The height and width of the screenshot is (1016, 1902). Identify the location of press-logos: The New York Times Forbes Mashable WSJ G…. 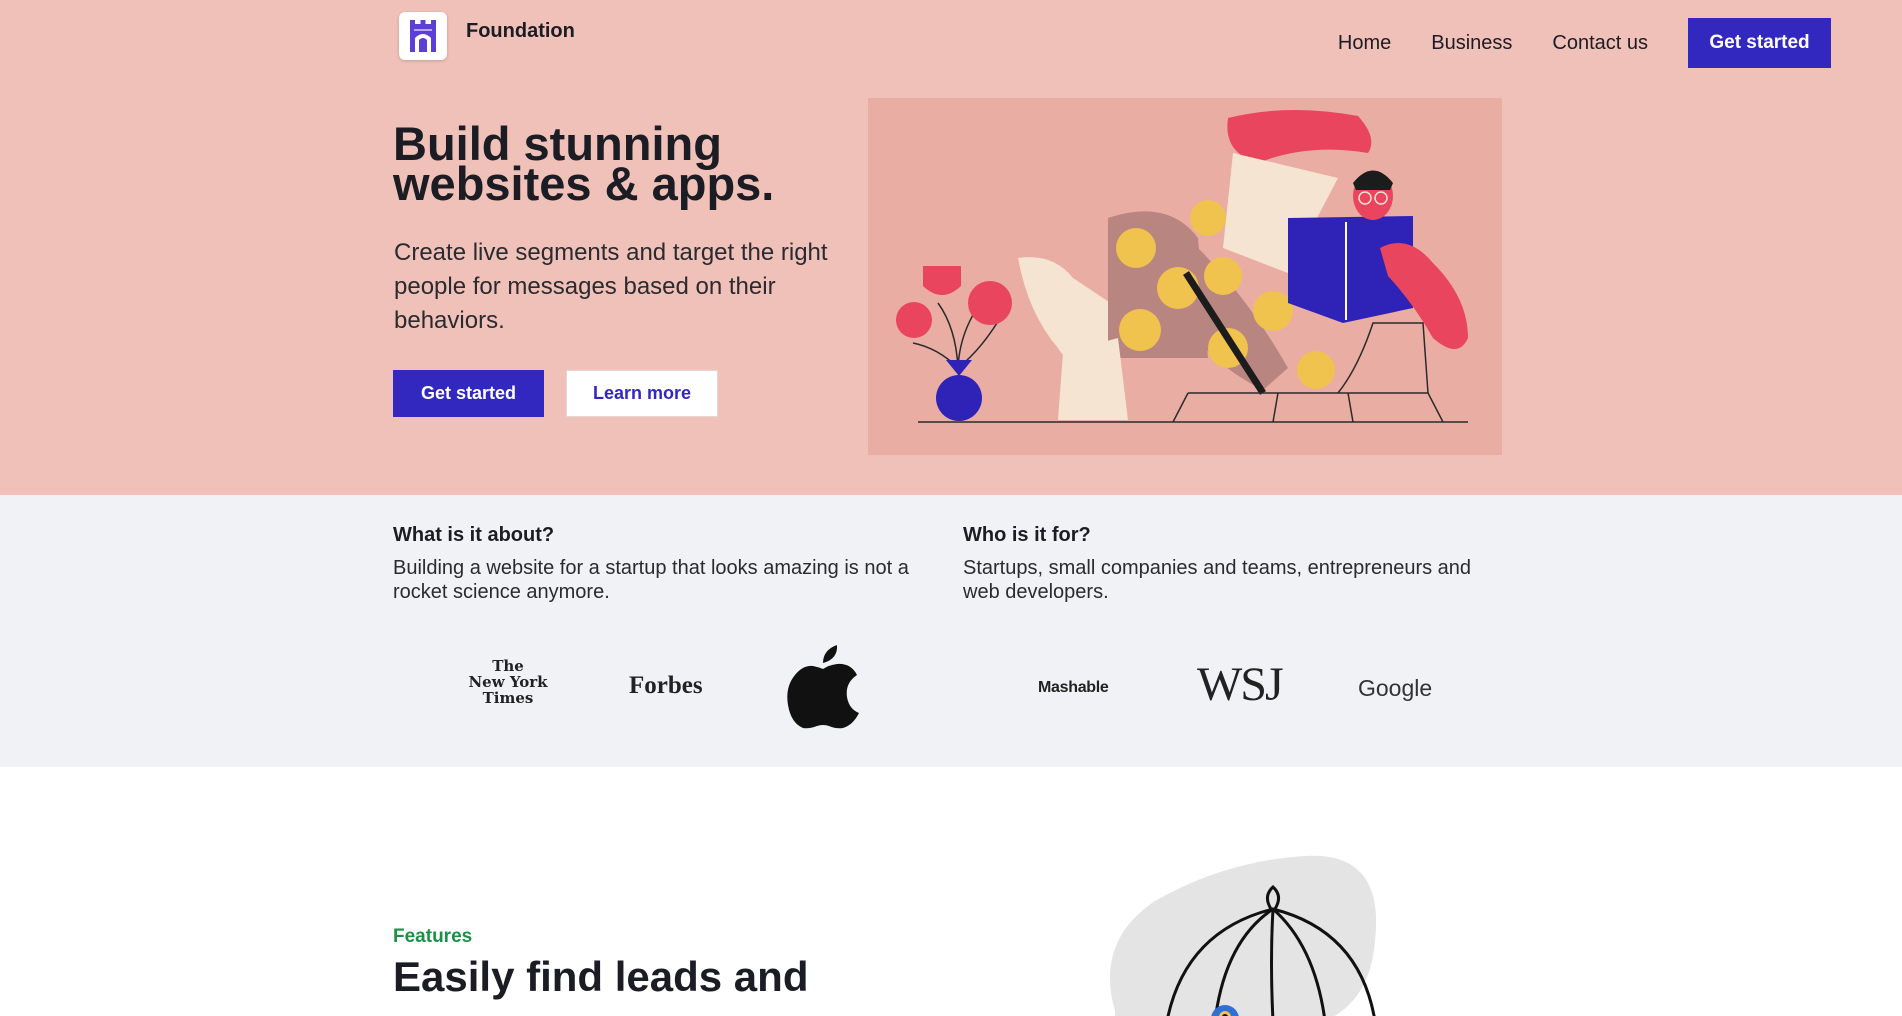
(948, 692).